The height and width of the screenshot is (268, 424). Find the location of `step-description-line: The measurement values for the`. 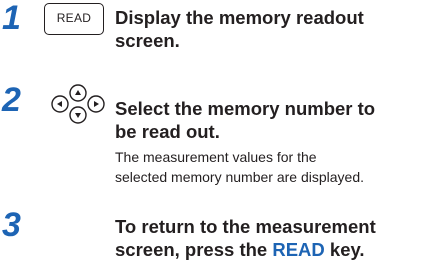

step-description-line: The measurement values for the is located at coordinates (216, 157).